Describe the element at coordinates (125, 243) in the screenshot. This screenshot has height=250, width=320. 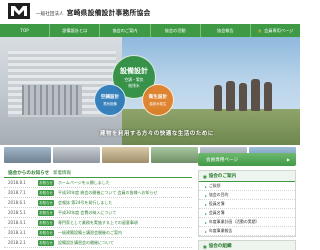
I see `news-text: 設備設計講習会の開催について` at that location.